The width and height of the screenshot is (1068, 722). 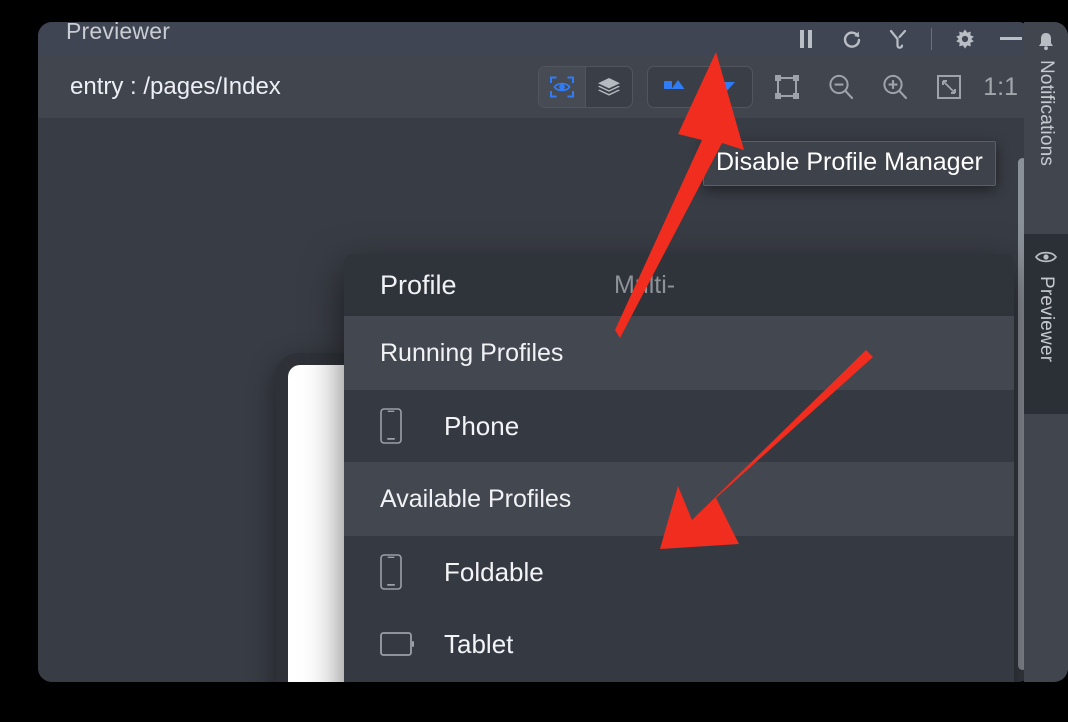 What do you see at coordinates (679, 426) in the screenshot?
I see `profile-row-phone: Phone` at bounding box center [679, 426].